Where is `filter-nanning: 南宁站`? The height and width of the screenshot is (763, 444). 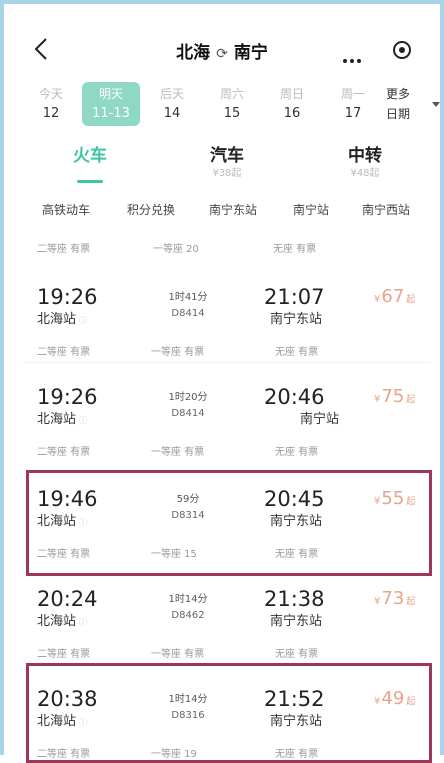
filter-nanning: 南宁站 is located at coordinates (311, 210).